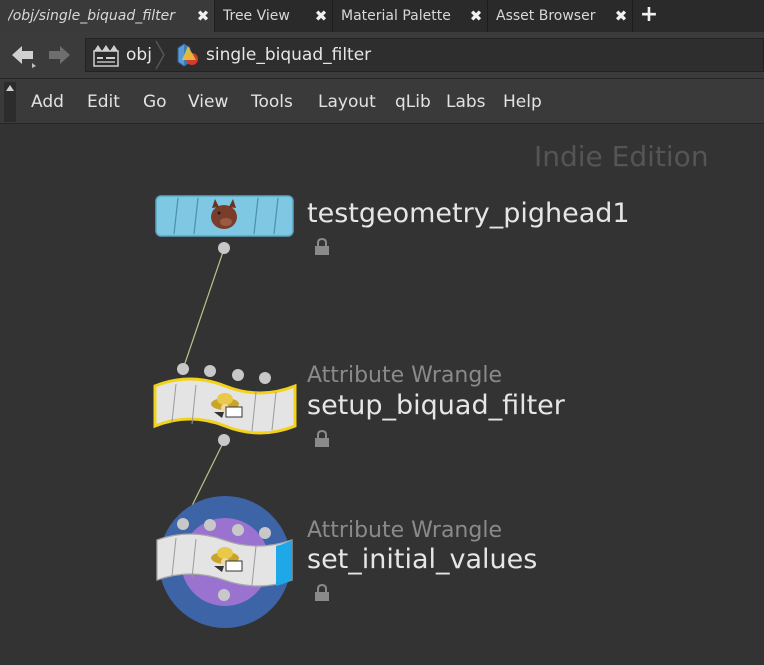 Image resolution: width=764 pixels, height=665 pixels. What do you see at coordinates (422, 559) in the screenshot?
I see `node-name: set_initial_values` at bounding box center [422, 559].